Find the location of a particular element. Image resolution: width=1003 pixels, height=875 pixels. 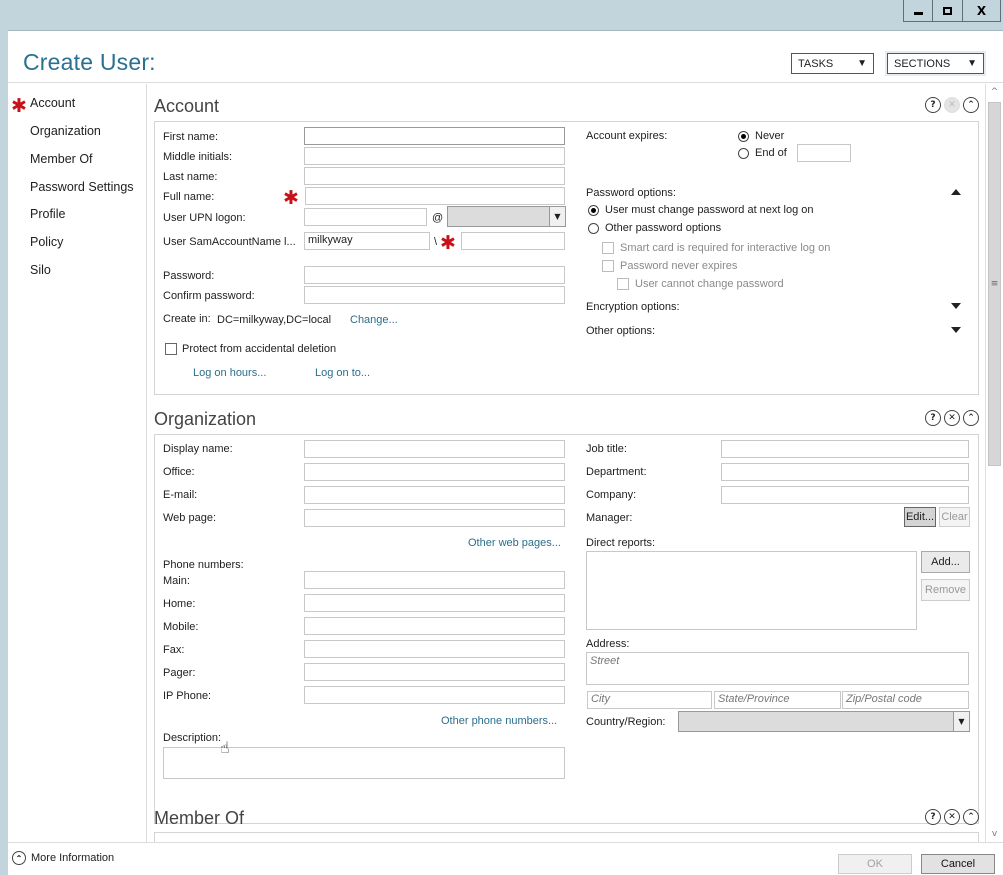

sam-account-name-input is located at coordinates (513, 241).